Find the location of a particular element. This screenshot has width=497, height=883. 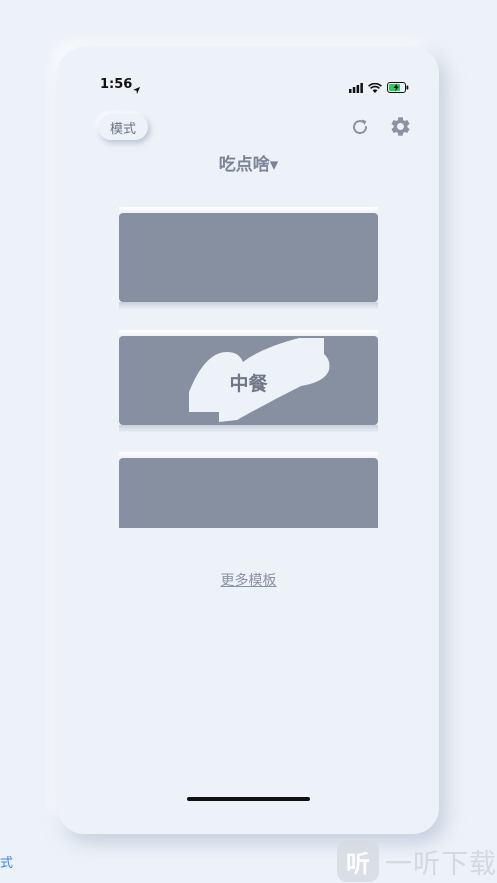

refresh-icon is located at coordinates (360, 129).